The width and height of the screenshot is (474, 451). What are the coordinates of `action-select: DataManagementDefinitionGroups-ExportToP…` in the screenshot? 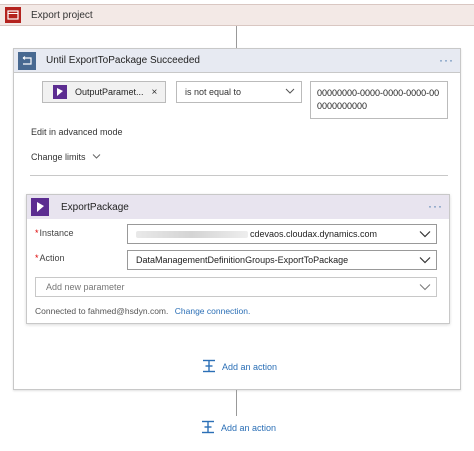 It's located at (282, 260).